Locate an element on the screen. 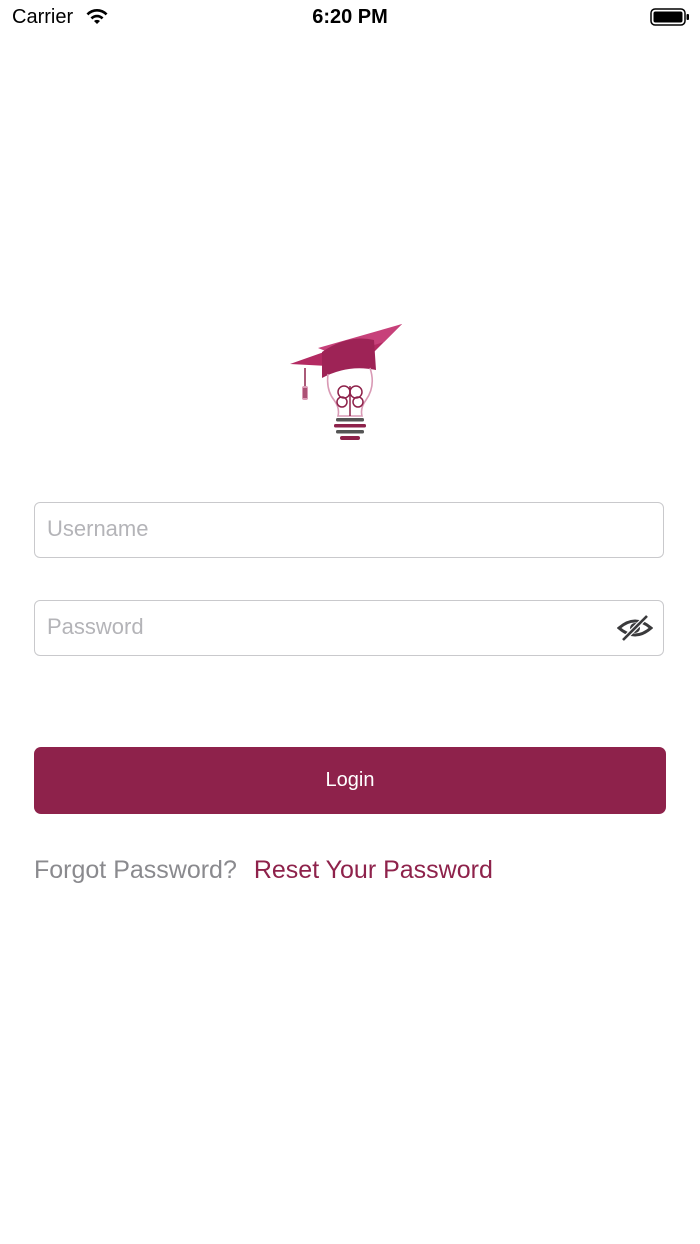 This screenshot has height=1244, width=700. password-field is located at coordinates (349, 628).